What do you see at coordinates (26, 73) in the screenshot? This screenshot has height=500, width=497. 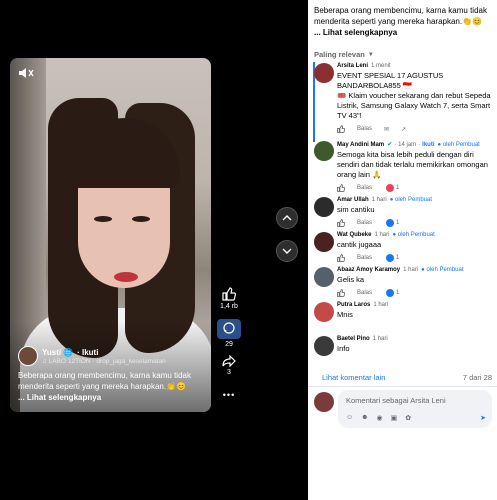 I see `mute-icon` at bounding box center [26, 73].